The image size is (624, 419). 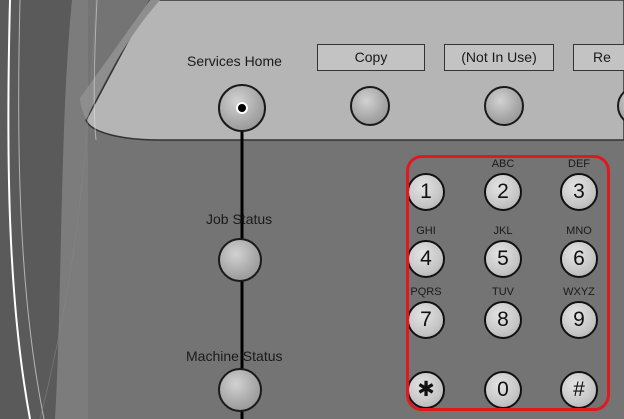 I want to click on copy-mode-hard-button, so click(x=370, y=106).